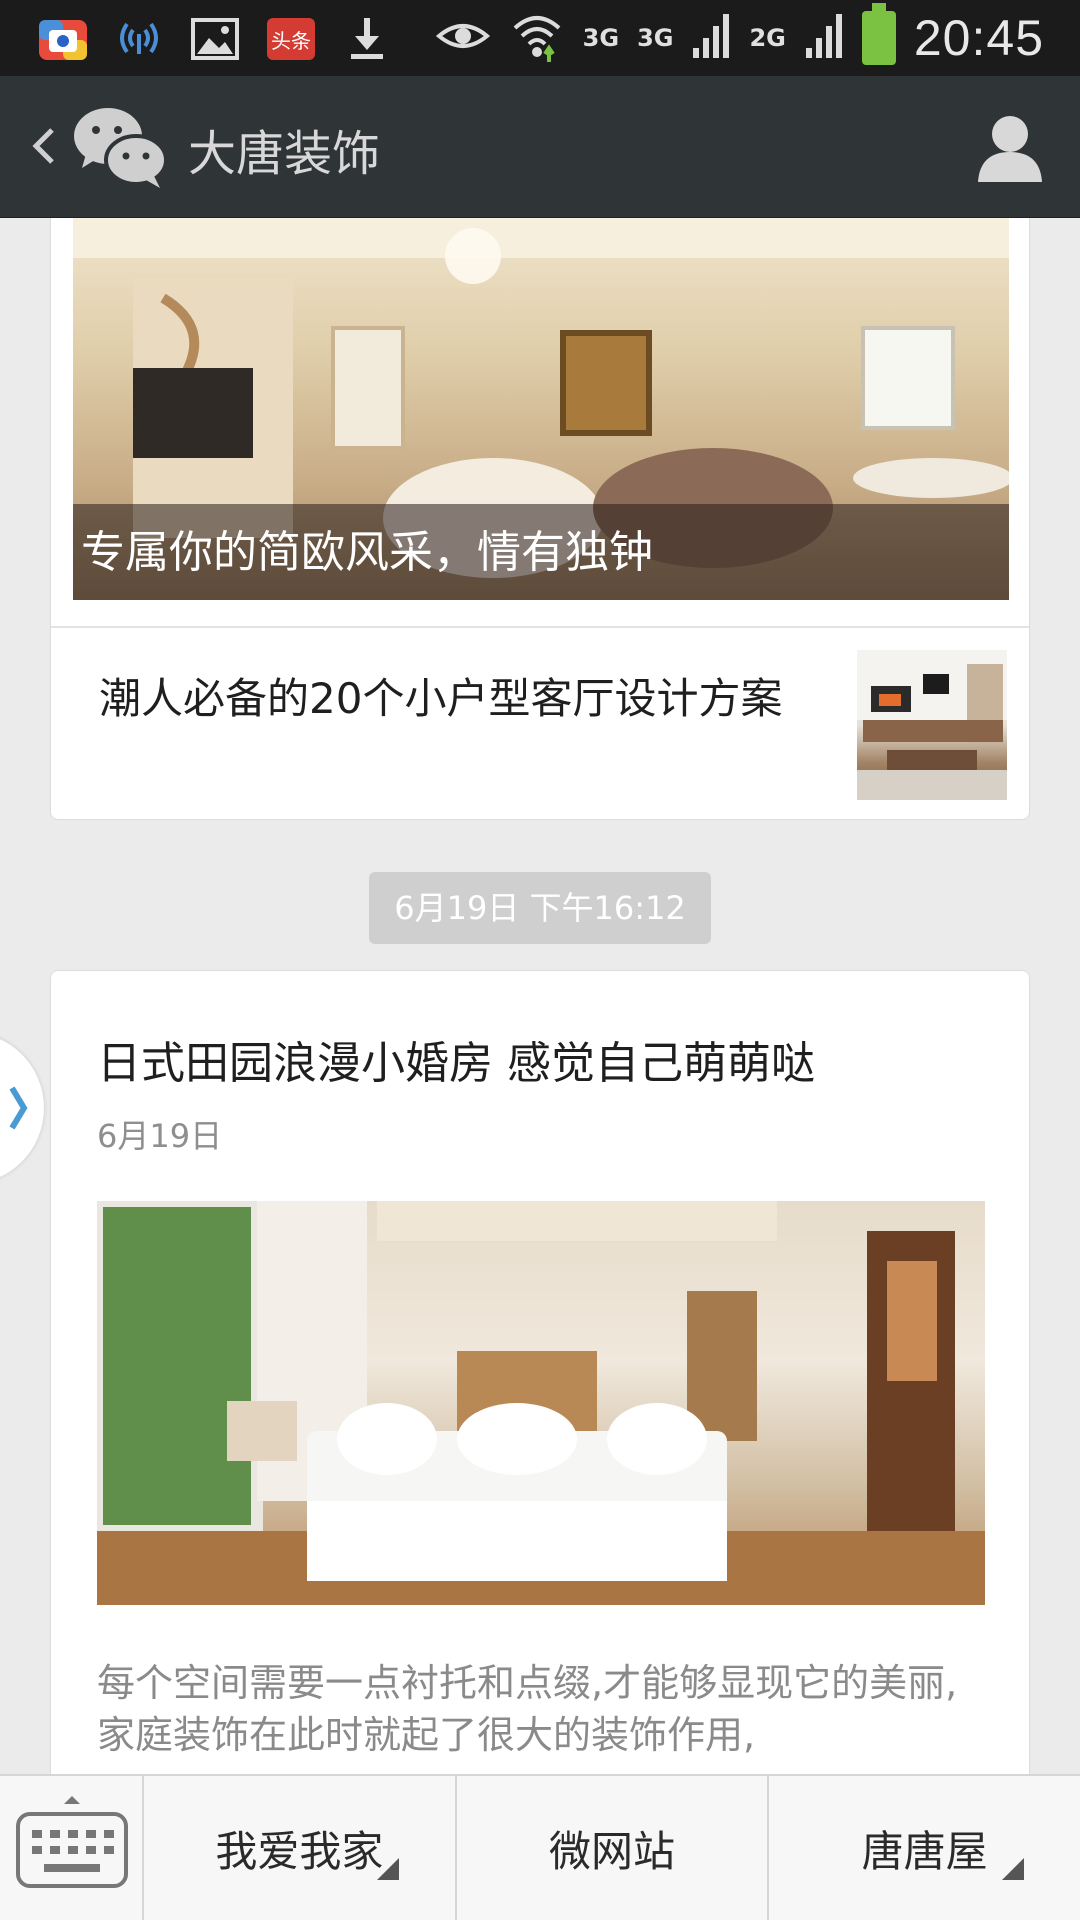  I want to click on menu-item-wo-ai-wo-jia: 我爱我家, so click(300, 1848).